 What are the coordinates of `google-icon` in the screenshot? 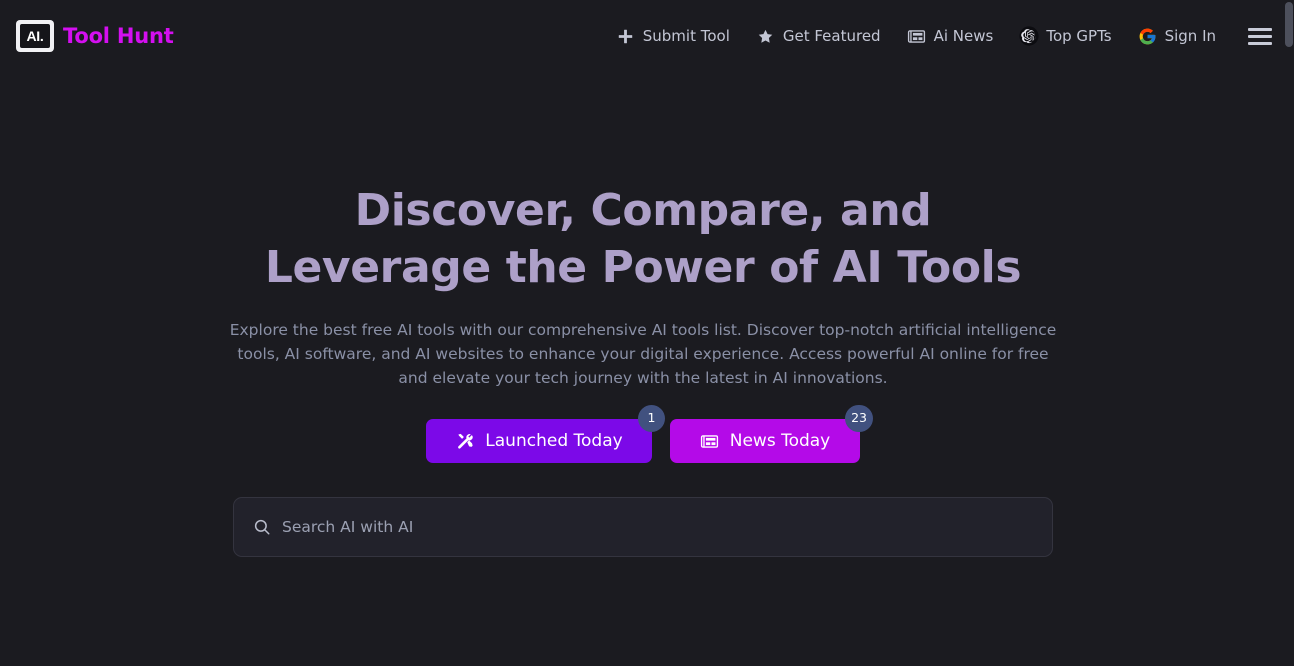 It's located at (1148, 36).